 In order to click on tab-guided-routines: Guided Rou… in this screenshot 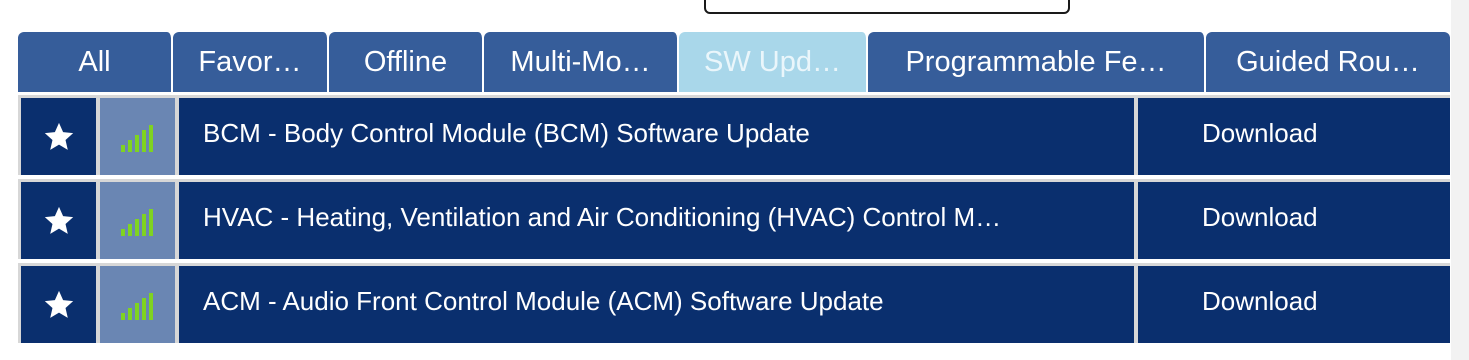, I will do `click(1328, 62)`.